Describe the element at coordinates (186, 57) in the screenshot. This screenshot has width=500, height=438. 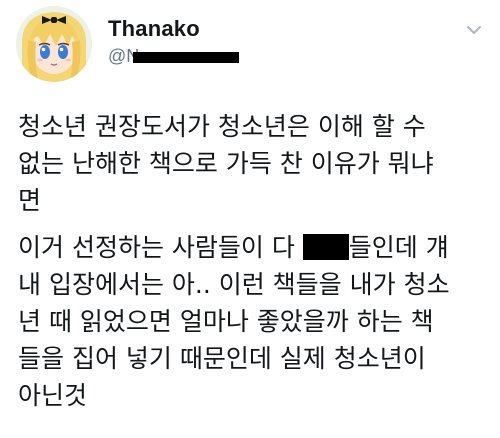
I see `handle-redaction-bar` at that location.